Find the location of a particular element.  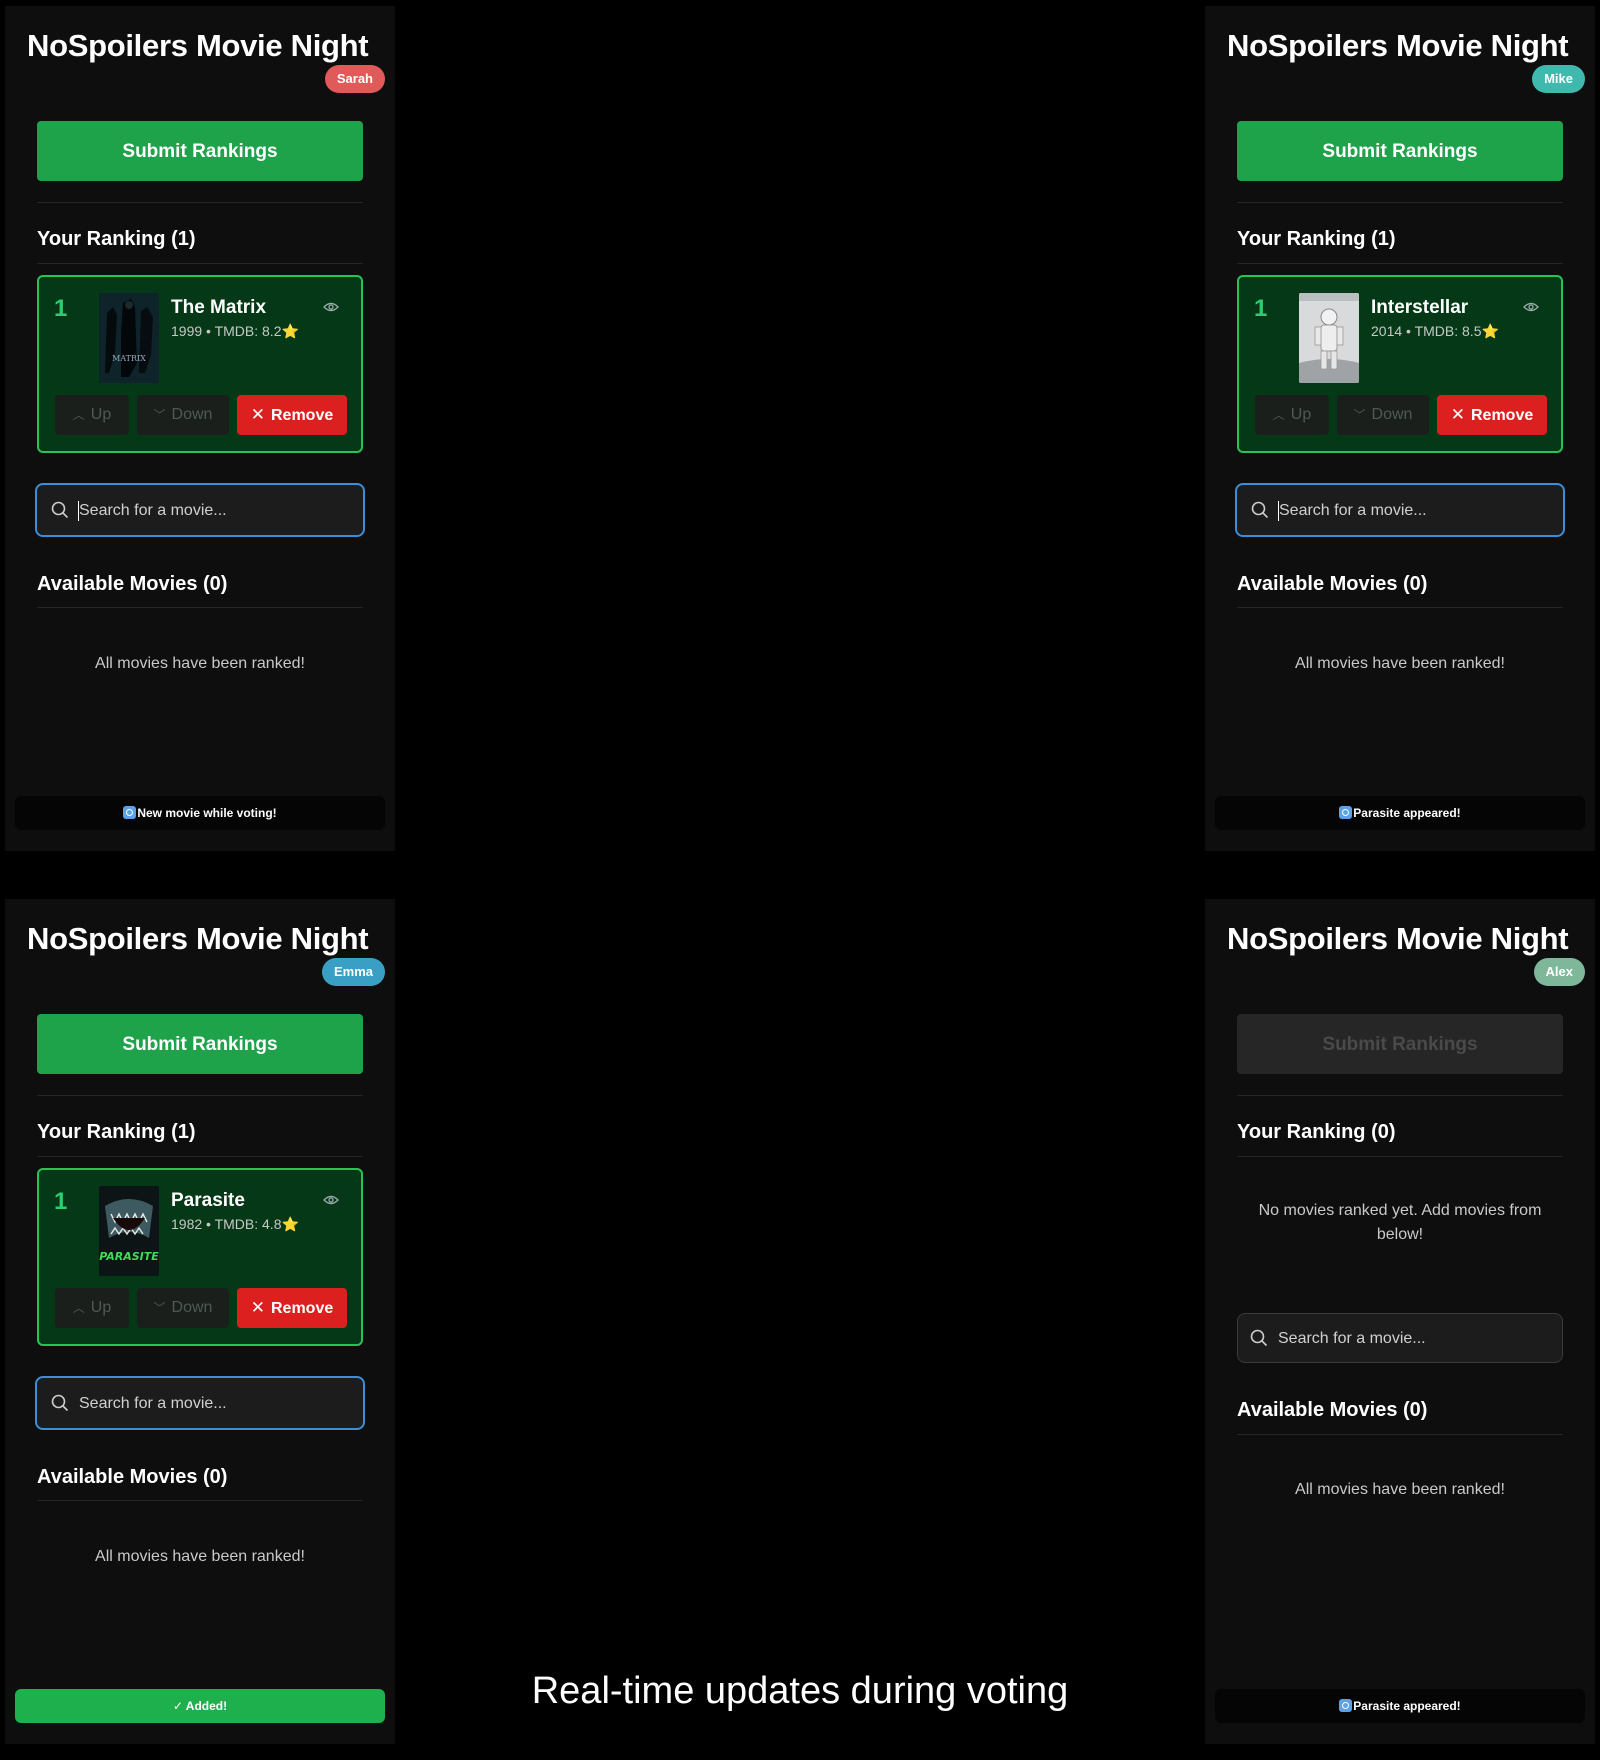

movie-meta: 1999 • TMDB: 8.2⭐ is located at coordinates (235, 331).